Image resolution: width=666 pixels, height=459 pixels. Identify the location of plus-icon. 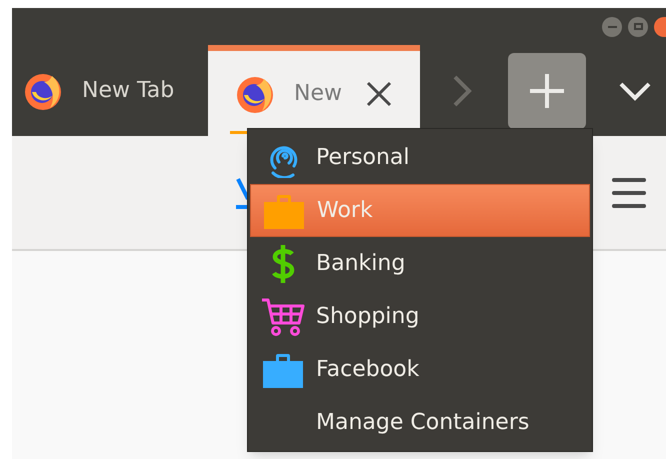
(547, 91).